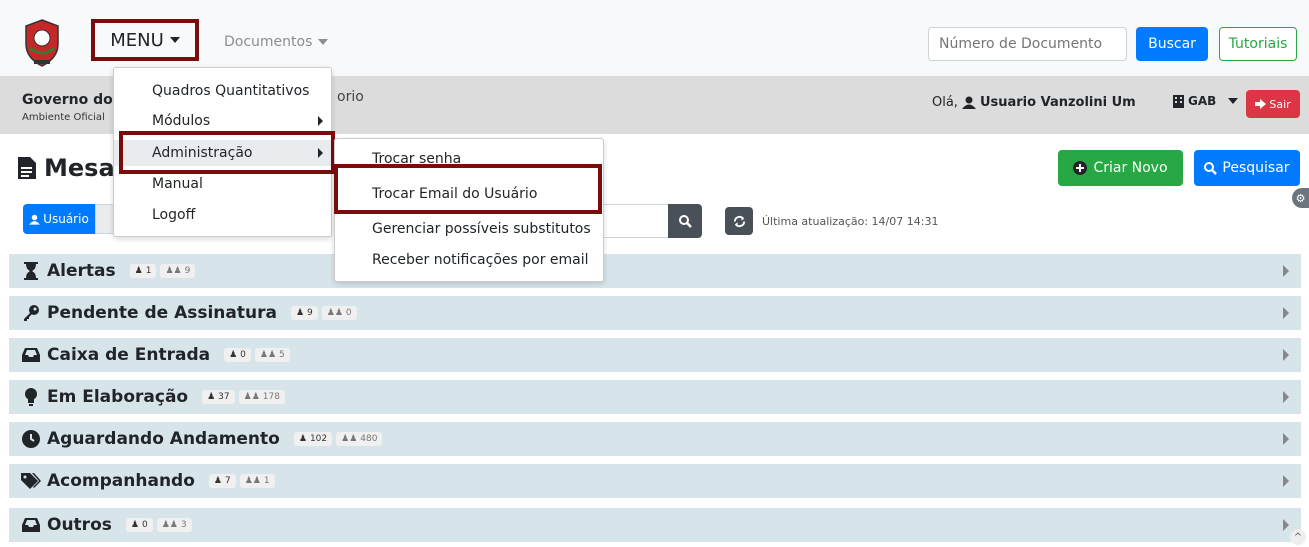 This screenshot has height=547, width=1309. I want to click on plus-circle-icon, so click(1080, 168).